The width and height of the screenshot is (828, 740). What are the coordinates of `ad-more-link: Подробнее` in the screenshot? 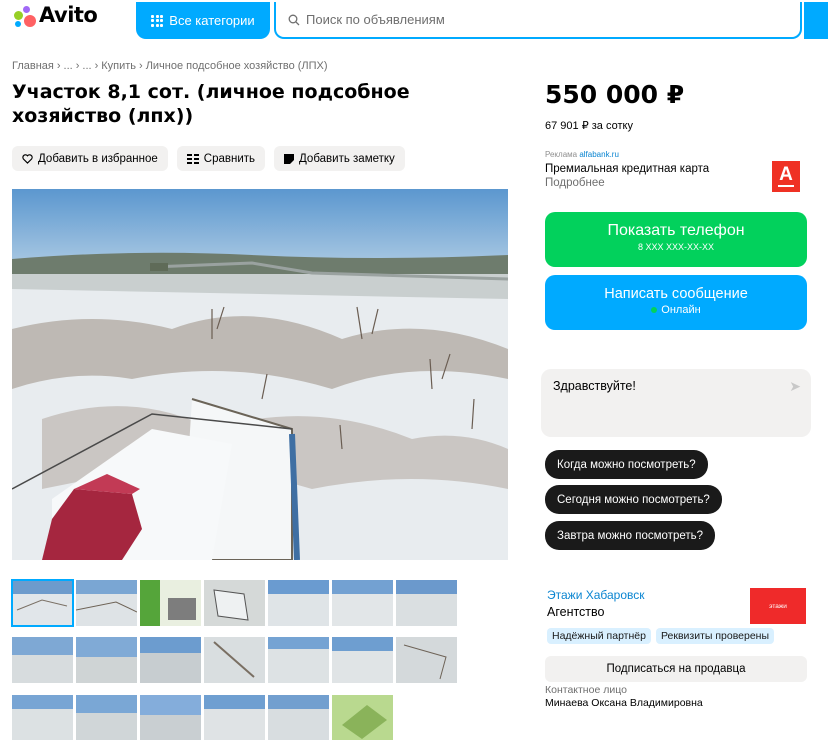 It's located at (575, 183).